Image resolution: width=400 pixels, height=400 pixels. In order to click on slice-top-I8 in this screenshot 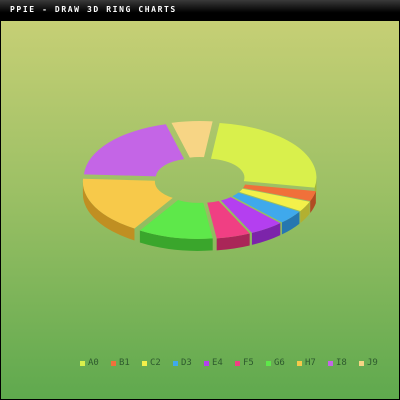, I will do `click(134, 150)`.